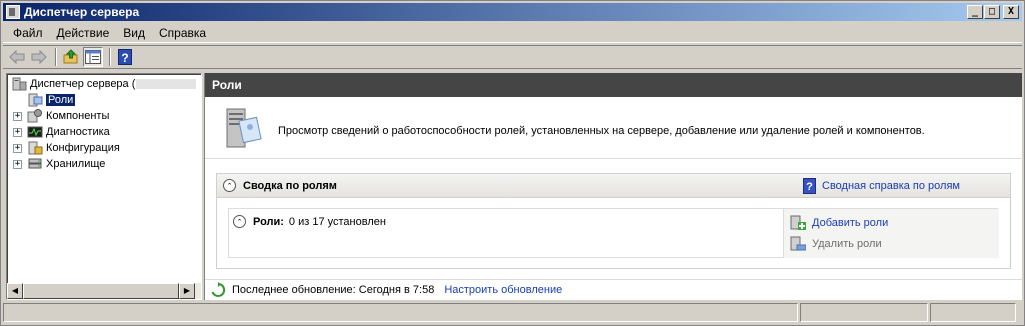 Image resolution: width=1025 pixels, height=326 pixels. Describe the element at coordinates (82, 12) in the screenshot. I see `window-title: Диспетчер сервера` at that location.